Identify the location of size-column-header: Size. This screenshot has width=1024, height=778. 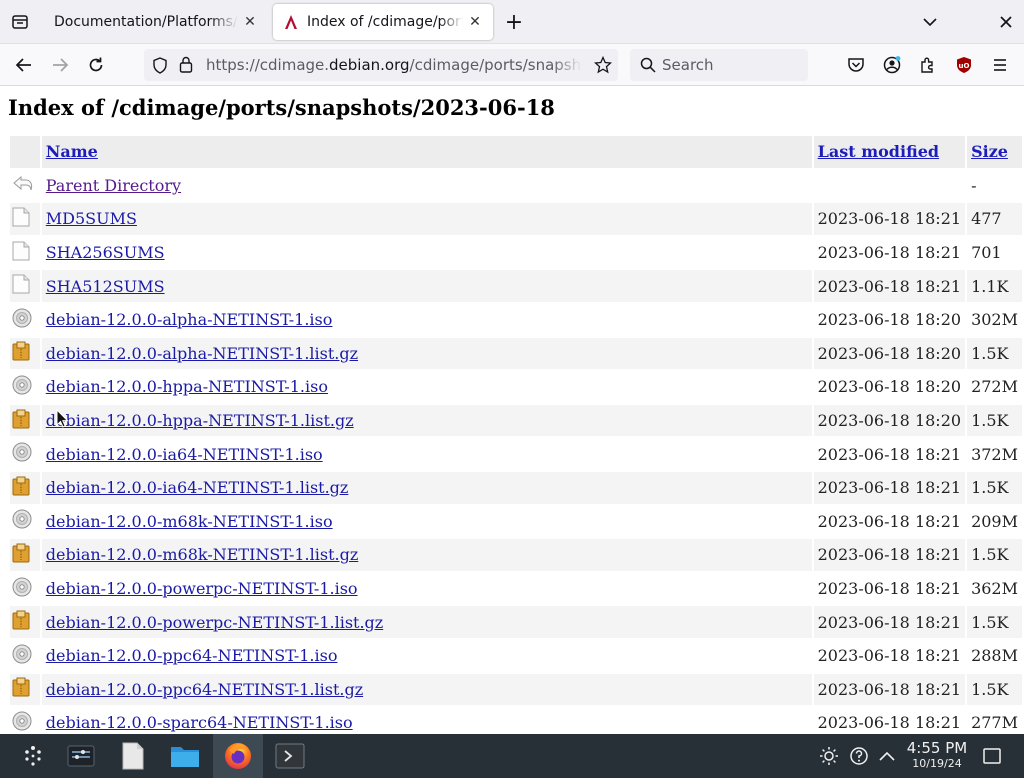
(994, 152).